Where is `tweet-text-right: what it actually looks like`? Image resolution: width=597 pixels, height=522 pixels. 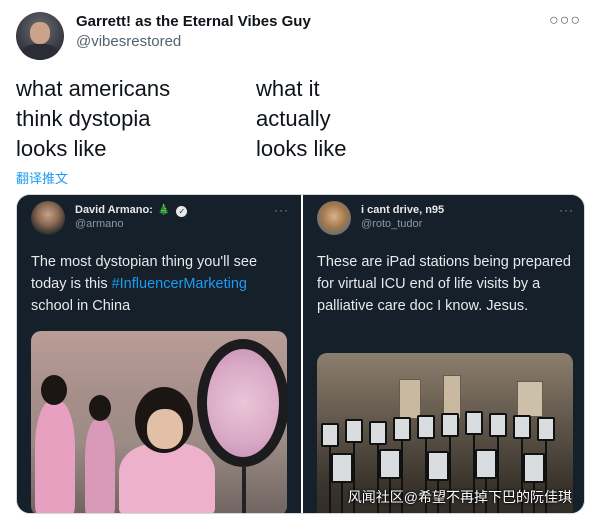
tweet-text-right: what it actually looks like is located at coordinates (301, 118).